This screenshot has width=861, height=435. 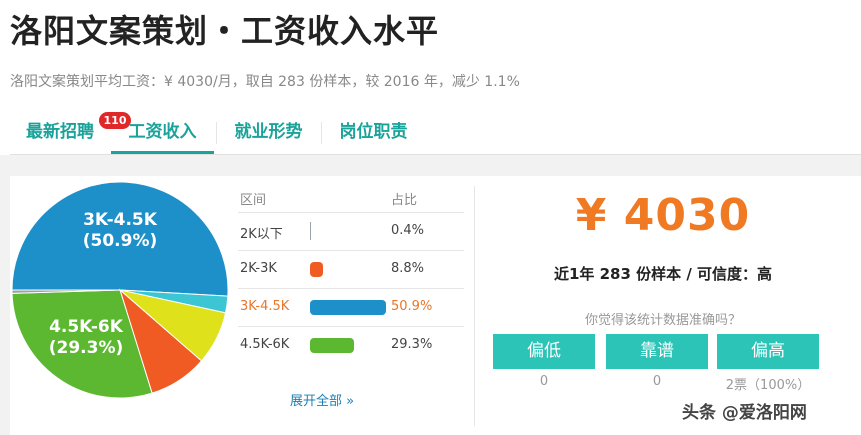 I want to click on tab-latest-jobs: 最新招聘, so click(x=60, y=132).